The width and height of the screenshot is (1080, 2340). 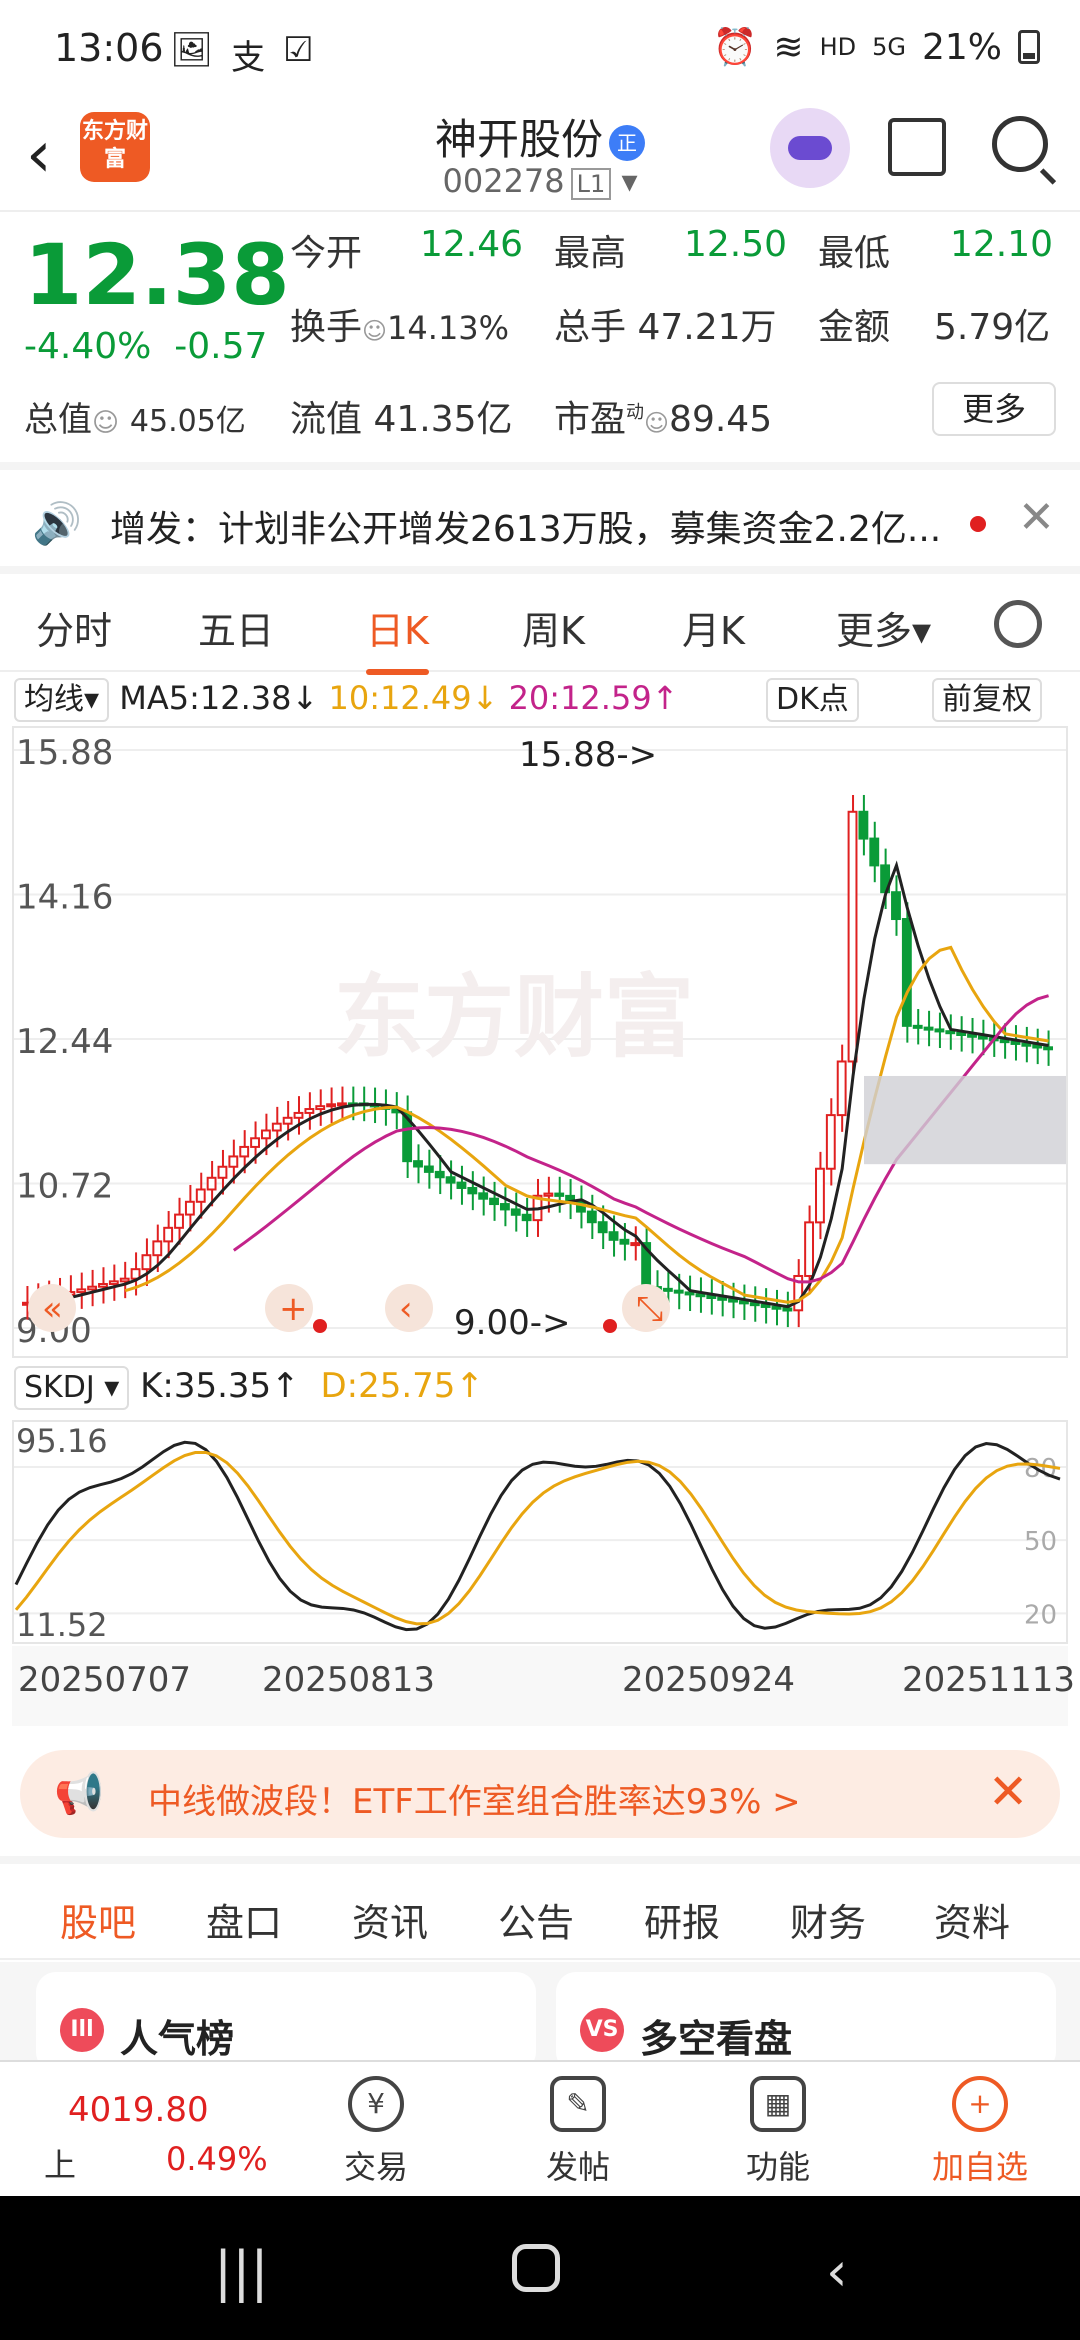 What do you see at coordinates (221, 346) in the screenshot?
I see `change-amount: -0.57` at bounding box center [221, 346].